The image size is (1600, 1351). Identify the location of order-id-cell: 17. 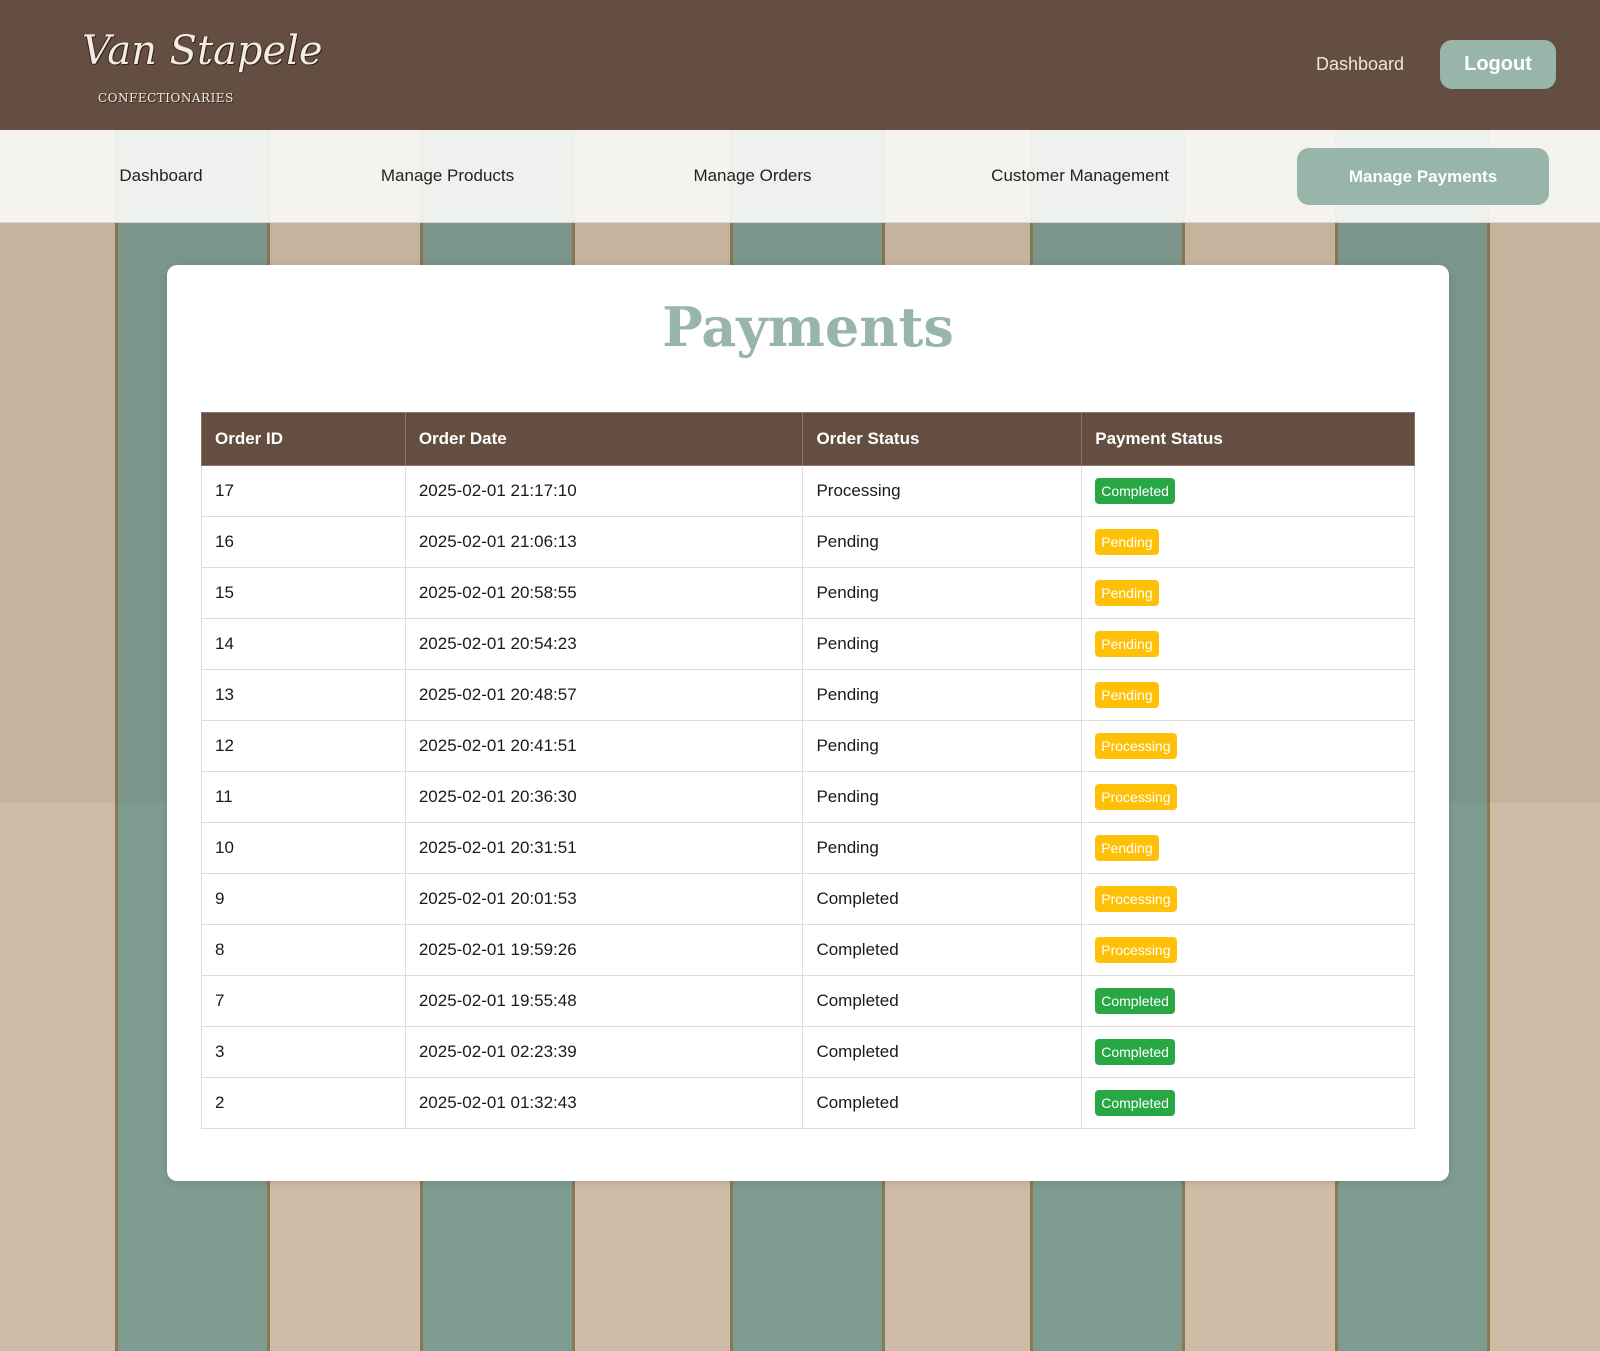
(303, 491).